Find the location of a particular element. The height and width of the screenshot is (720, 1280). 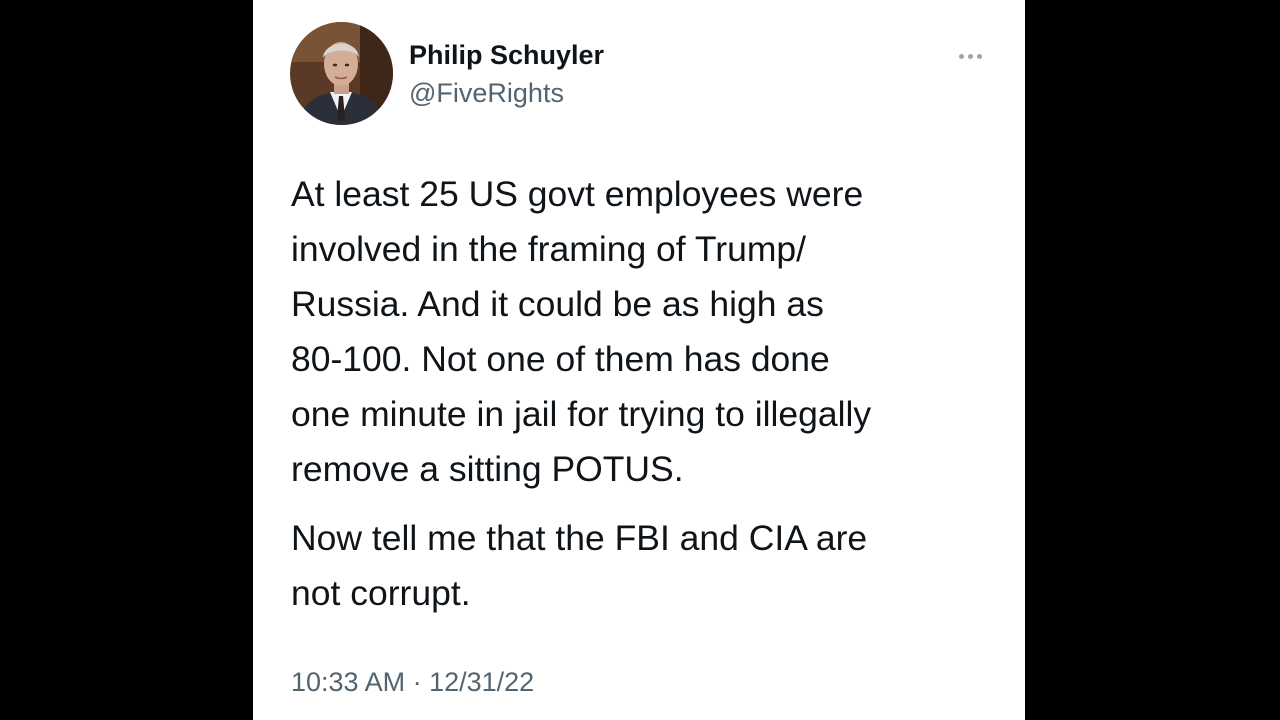

tweet-timestamp: 10:33 AM · 12/31/22 is located at coordinates (412, 682).